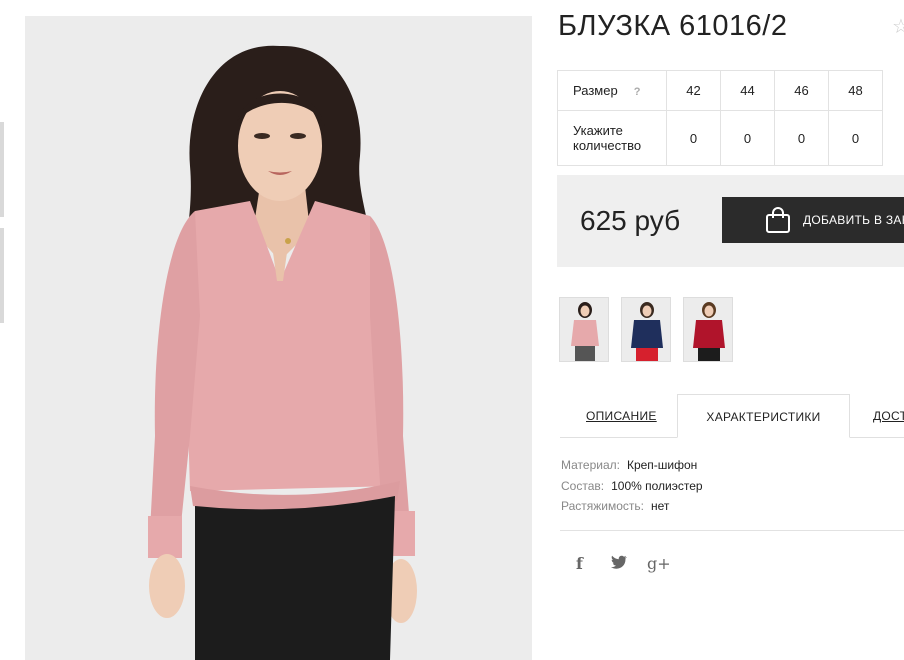 Image resolution: width=904 pixels, height=660 pixels. What do you see at coordinates (607, 145) in the screenshot?
I see `quantity-label-line-2: количество` at bounding box center [607, 145].